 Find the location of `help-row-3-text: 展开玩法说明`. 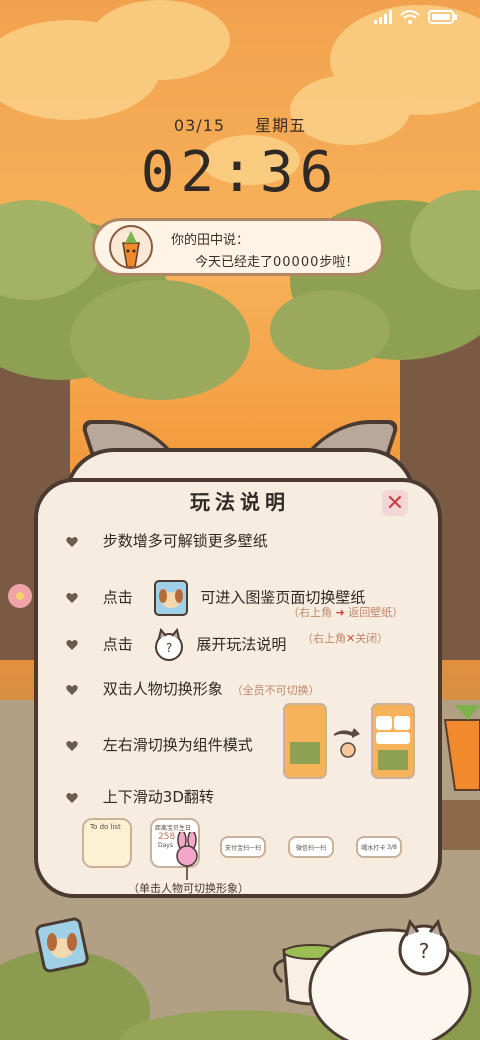

help-row-3-text: 展开玩法说明 is located at coordinates (241, 644).